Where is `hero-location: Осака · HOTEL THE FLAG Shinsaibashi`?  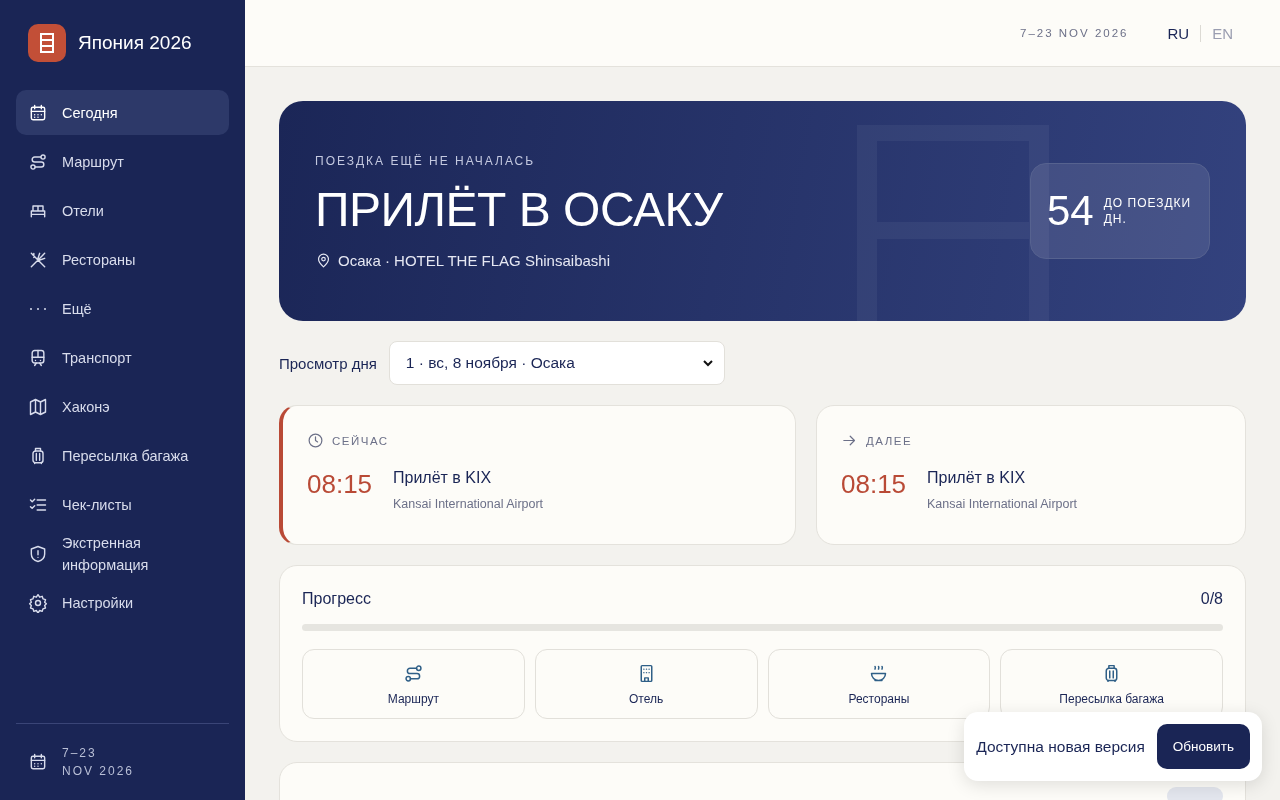
hero-location: Осака · HOTEL THE FLAG Shinsaibashi is located at coordinates (474, 260).